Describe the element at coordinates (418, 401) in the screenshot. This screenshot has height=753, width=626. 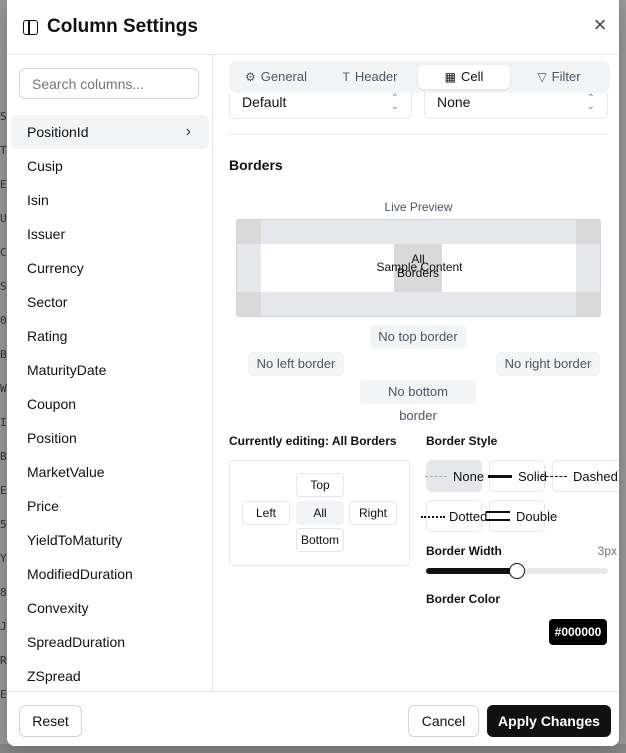
I see `no-bottom-border-button: No bottom border` at that location.